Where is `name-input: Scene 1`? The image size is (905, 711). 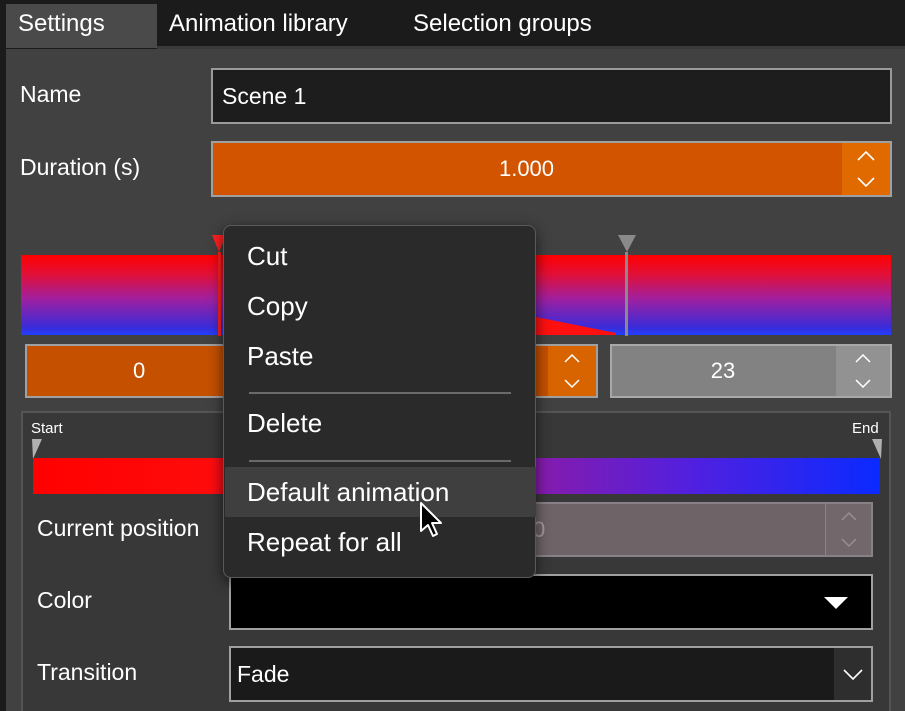
name-input: Scene 1 is located at coordinates (551, 96).